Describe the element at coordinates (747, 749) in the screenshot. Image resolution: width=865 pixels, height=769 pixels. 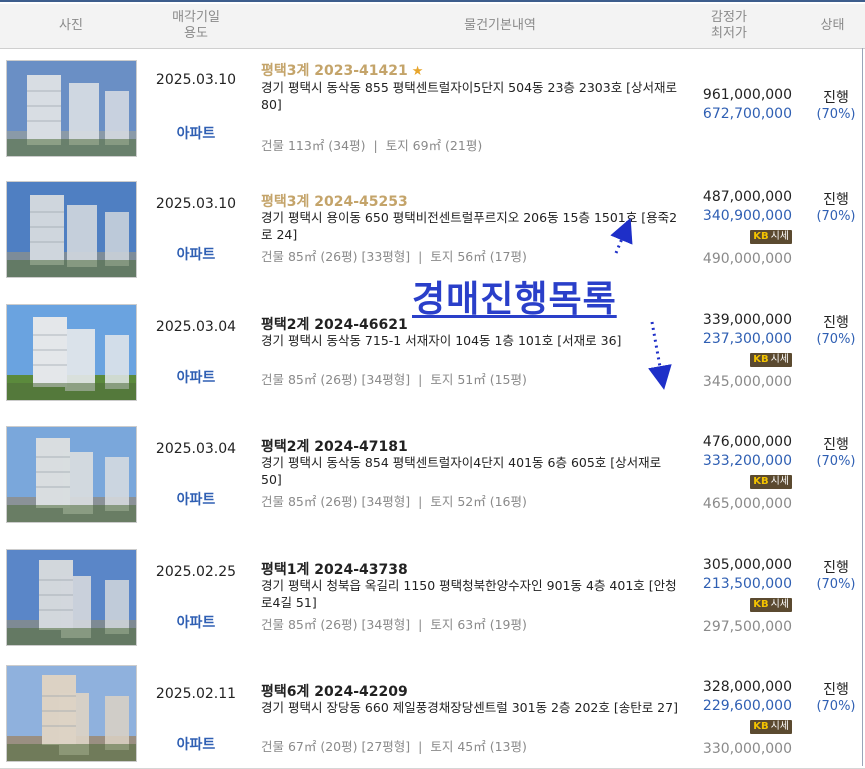
I see `market-price: 330,000,000` at that location.